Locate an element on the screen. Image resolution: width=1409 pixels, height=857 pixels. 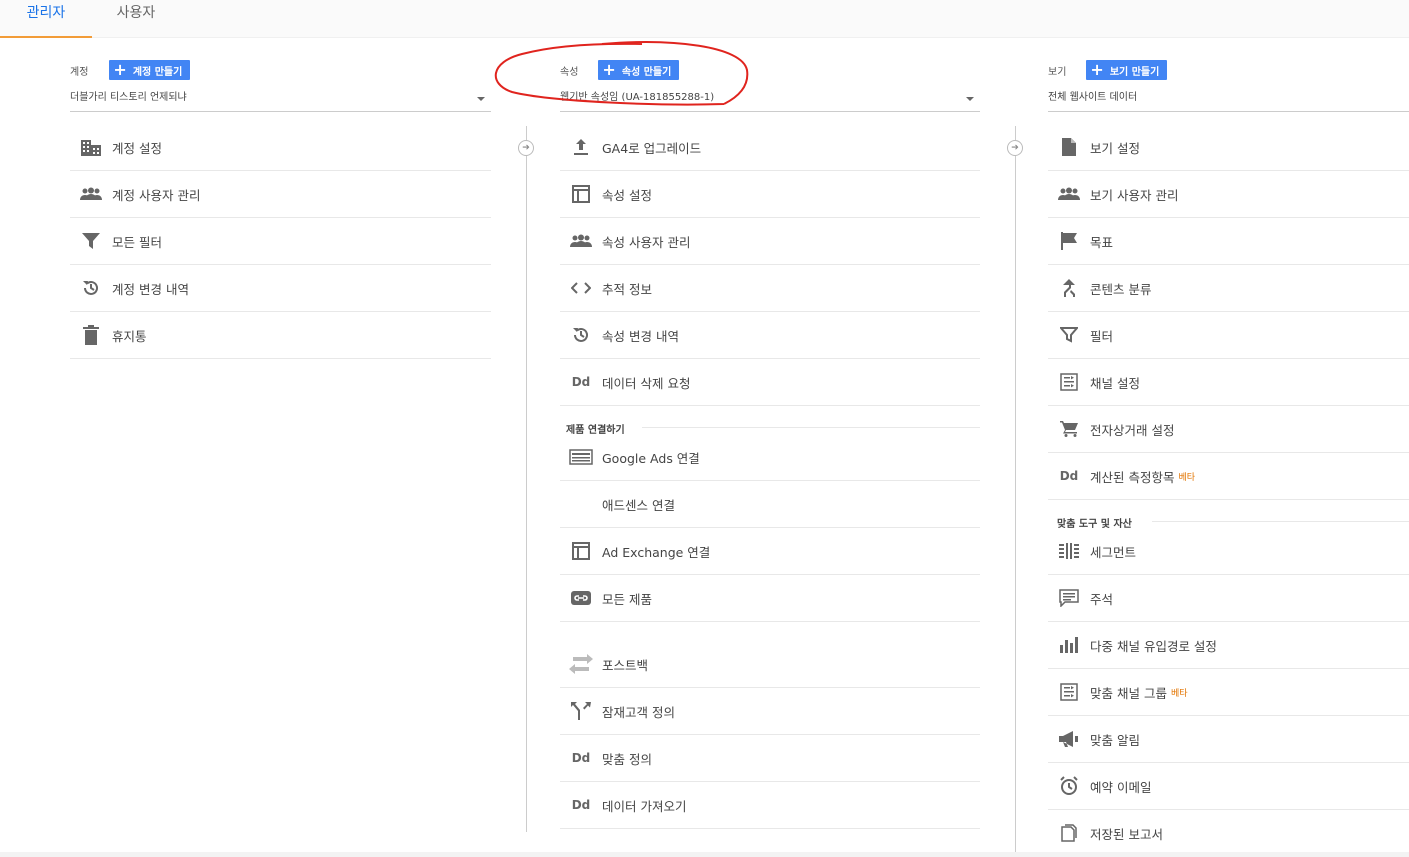
trash-item: 휴지통 is located at coordinates (280, 335).